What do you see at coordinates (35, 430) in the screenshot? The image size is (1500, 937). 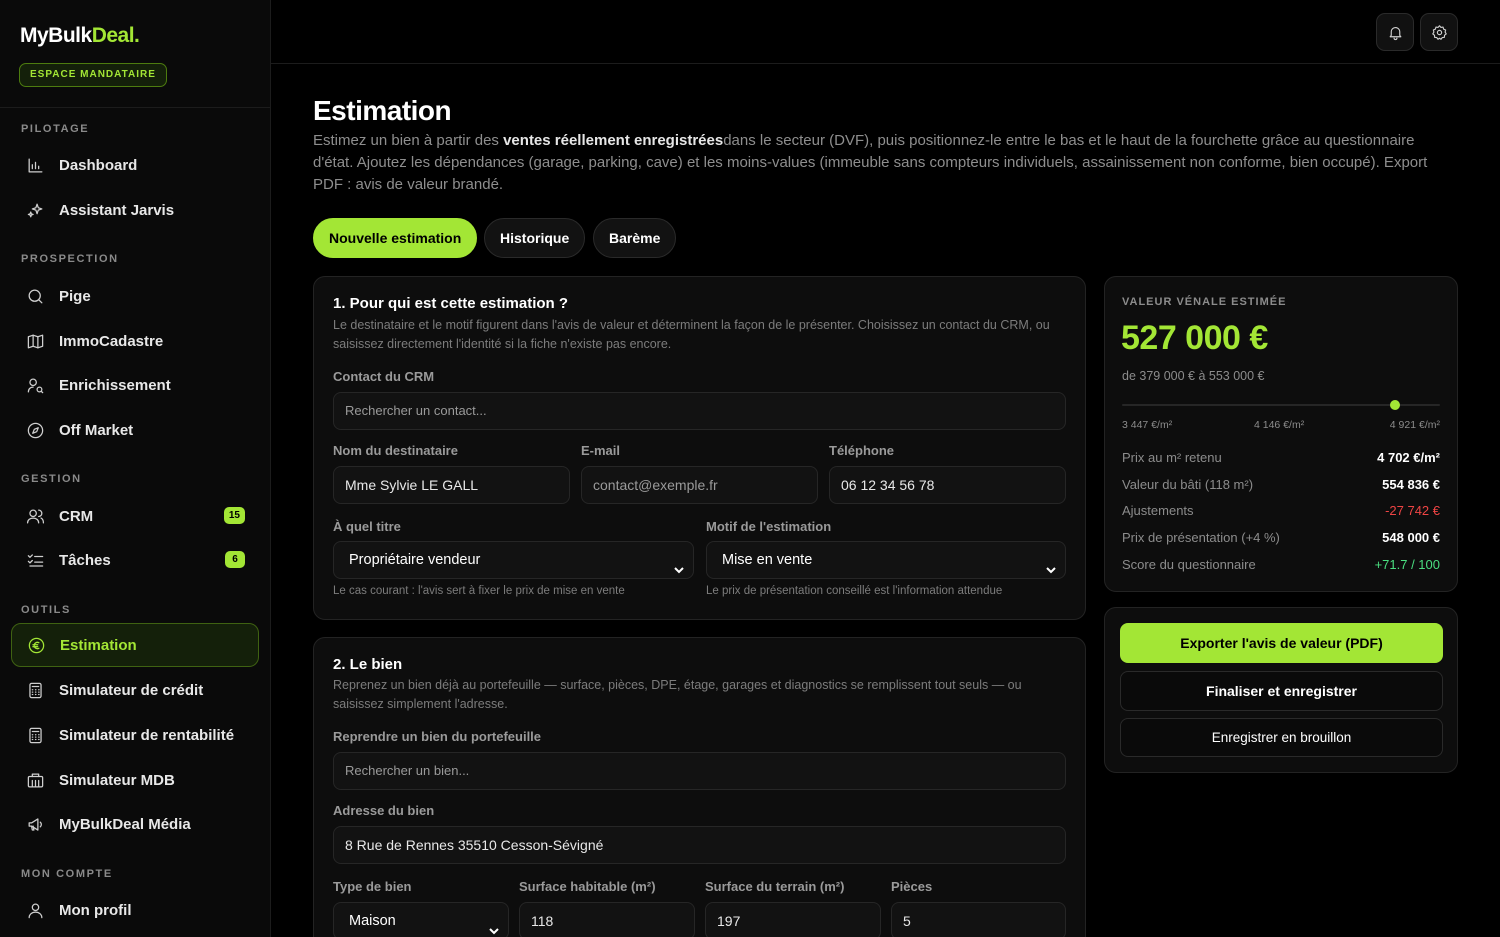 I see `compass-icon` at bounding box center [35, 430].